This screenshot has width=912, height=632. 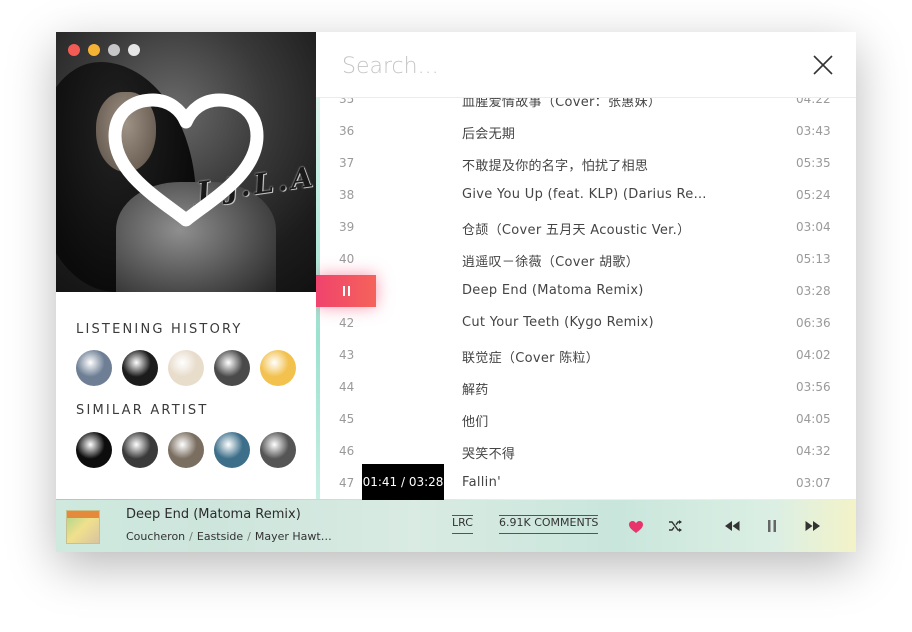 I want to click on track-number: 47, so click(x=347, y=483).